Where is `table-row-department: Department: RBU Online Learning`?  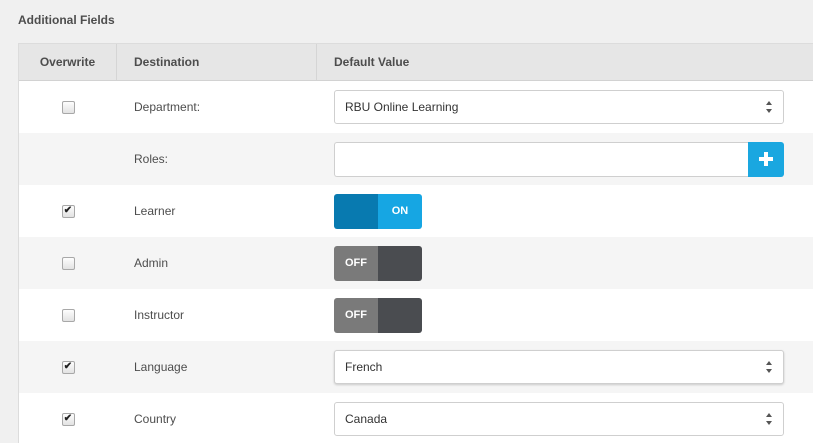 table-row-department: Department: RBU Online Learning is located at coordinates (416, 107).